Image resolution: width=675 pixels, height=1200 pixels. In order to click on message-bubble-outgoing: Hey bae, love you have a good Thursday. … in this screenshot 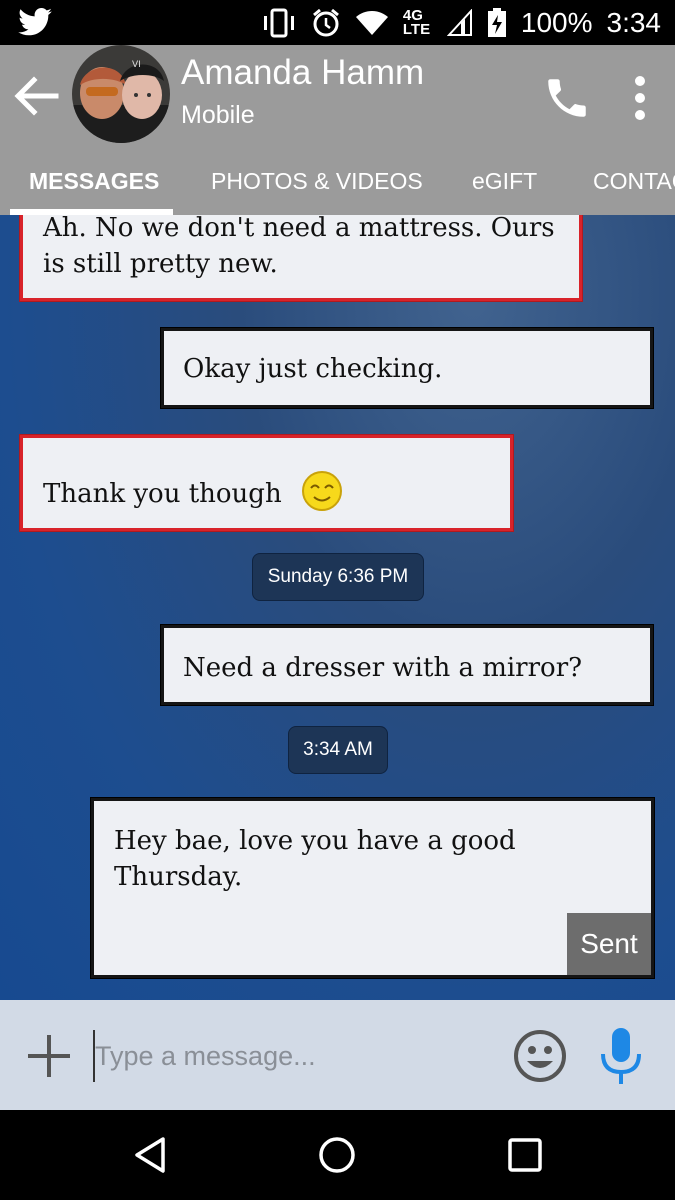, I will do `click(372, 888)`.